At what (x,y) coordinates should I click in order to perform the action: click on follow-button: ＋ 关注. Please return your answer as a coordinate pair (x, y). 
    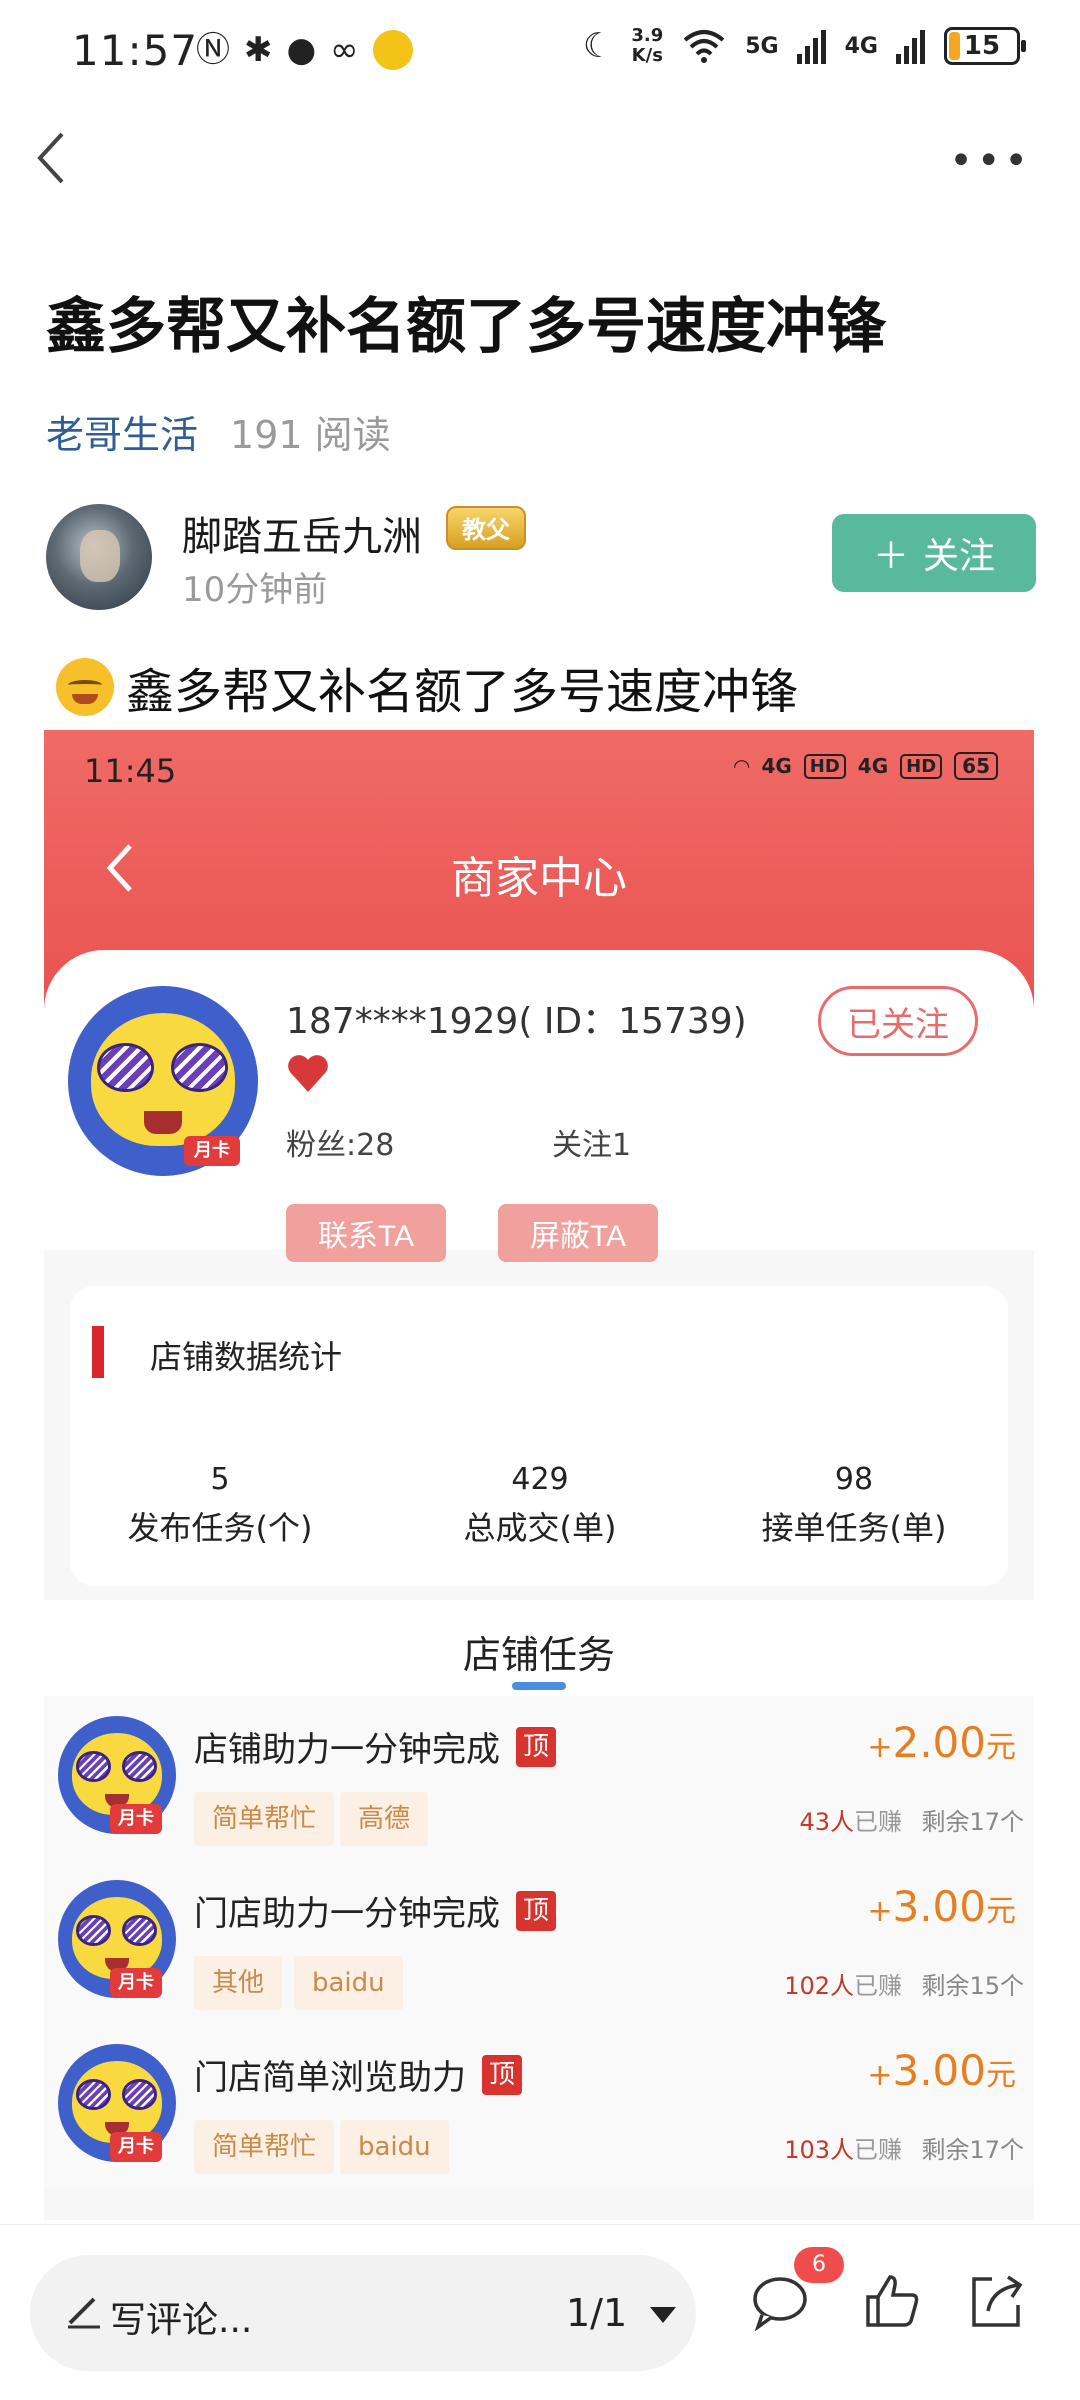
    Looking at the image, I should click on (934, 553).